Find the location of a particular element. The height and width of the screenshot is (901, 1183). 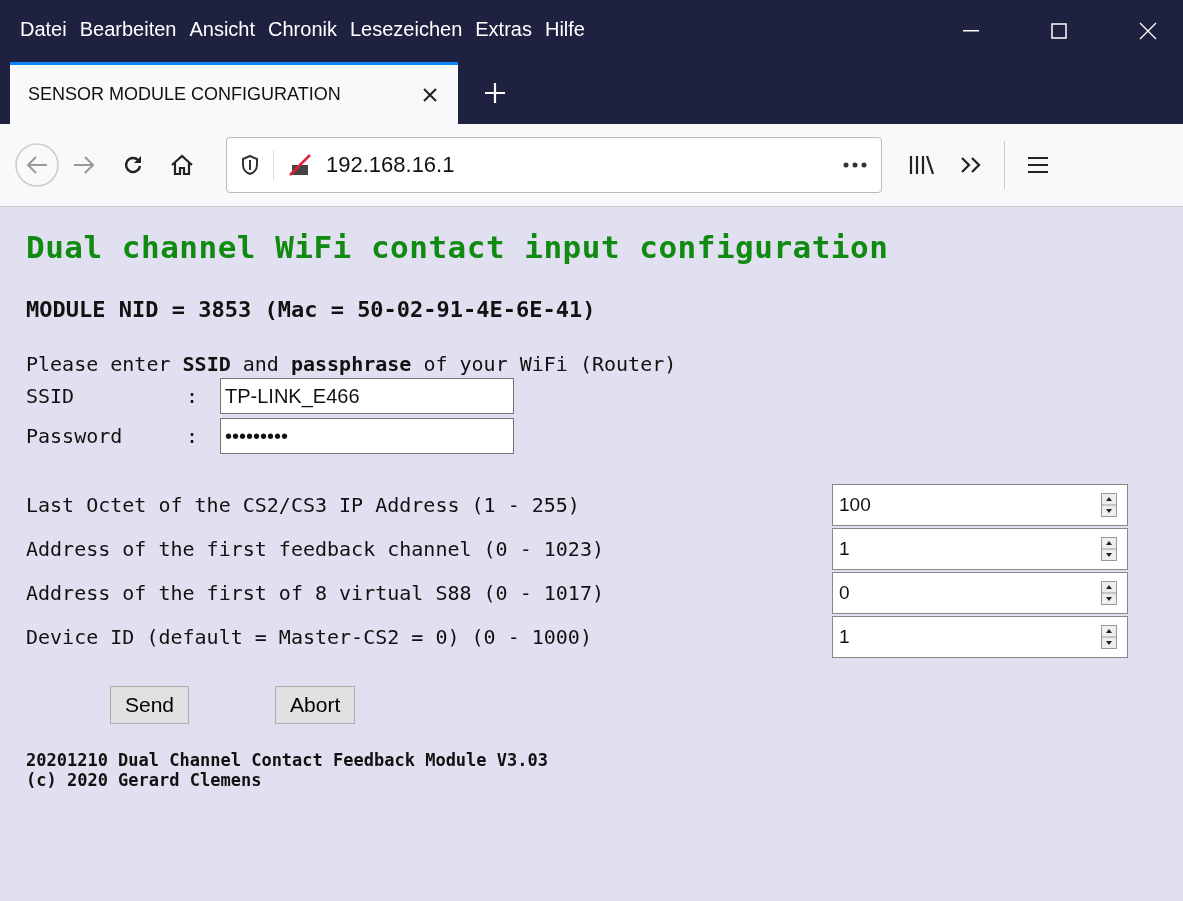

footer-text: (c) 2020 Gerard Clemens is located at coordinates (144, 780).